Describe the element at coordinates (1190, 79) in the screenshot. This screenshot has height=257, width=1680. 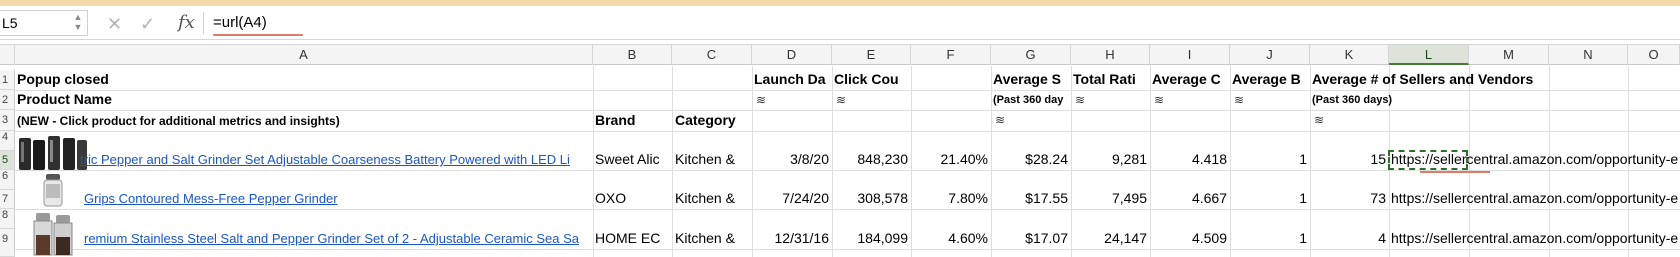
I see `cell-i1: Average C` at that location.